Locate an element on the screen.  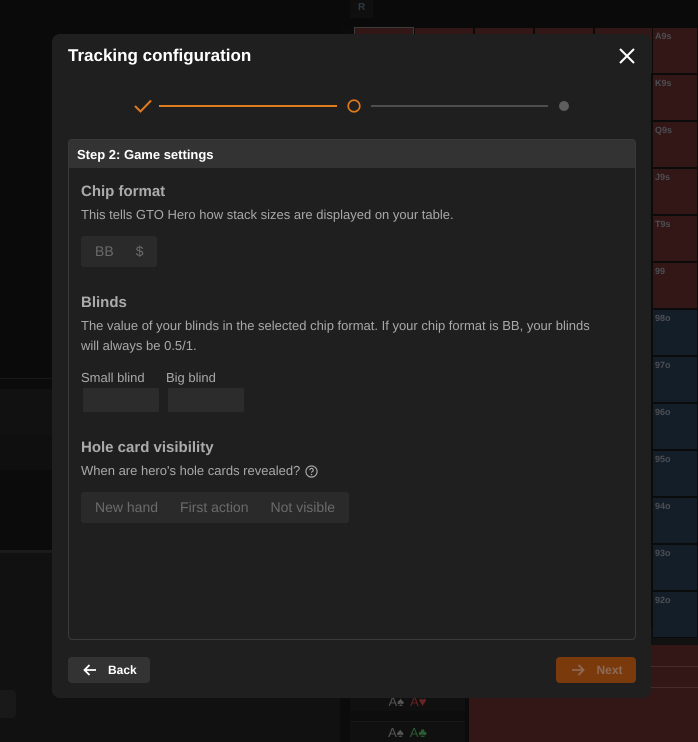
option-button: First action is located at coordinates (214, 507).